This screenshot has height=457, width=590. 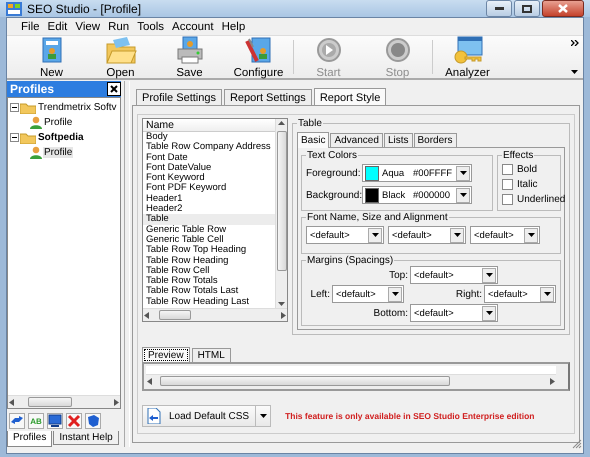 What do you see at coordinates (209, 125) in the screenshot?
I see `column-header: Name` at bounding box center [209, 125].